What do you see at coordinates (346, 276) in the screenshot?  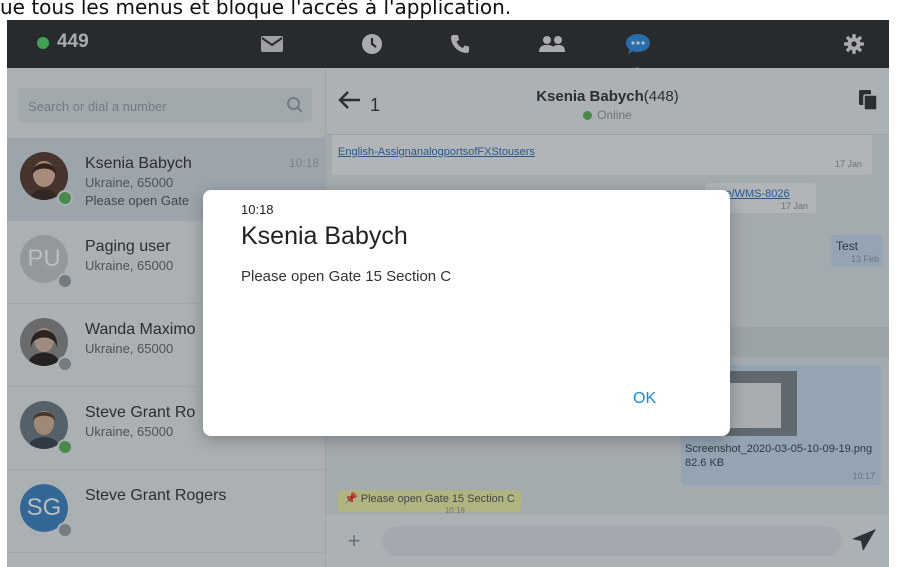 I see `dialog-message: Please open Gate 15 Section C` at bounding box center [346, 276].